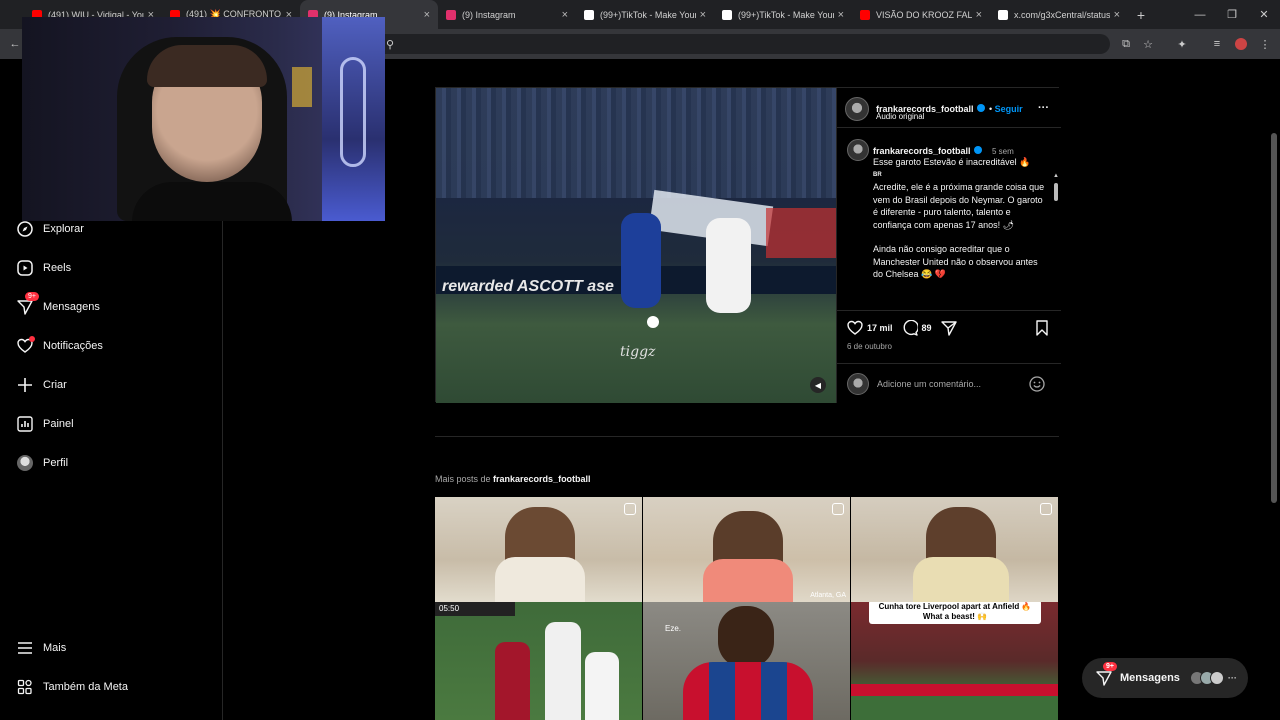 The image size is (1280, 720). I want to click on tab-title: x.com/g3xCentral/status/, so click(1062, 14).